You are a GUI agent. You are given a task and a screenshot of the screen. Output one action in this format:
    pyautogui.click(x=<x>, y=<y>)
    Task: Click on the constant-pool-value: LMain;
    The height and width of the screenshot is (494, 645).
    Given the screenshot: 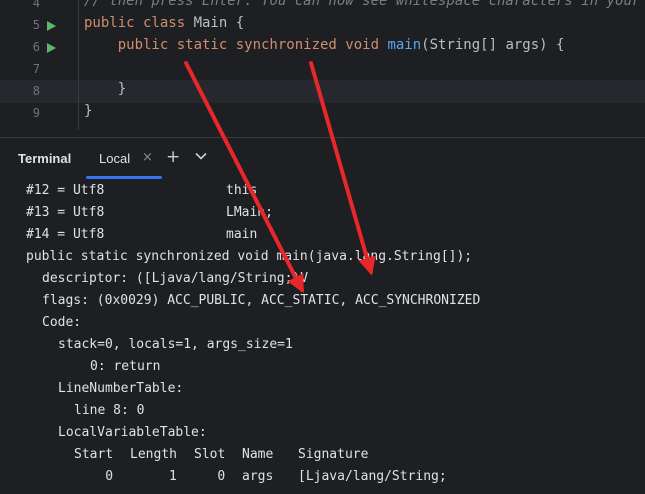 What is the action you would take?
    pyautogui.click(x=249, y=212)
    